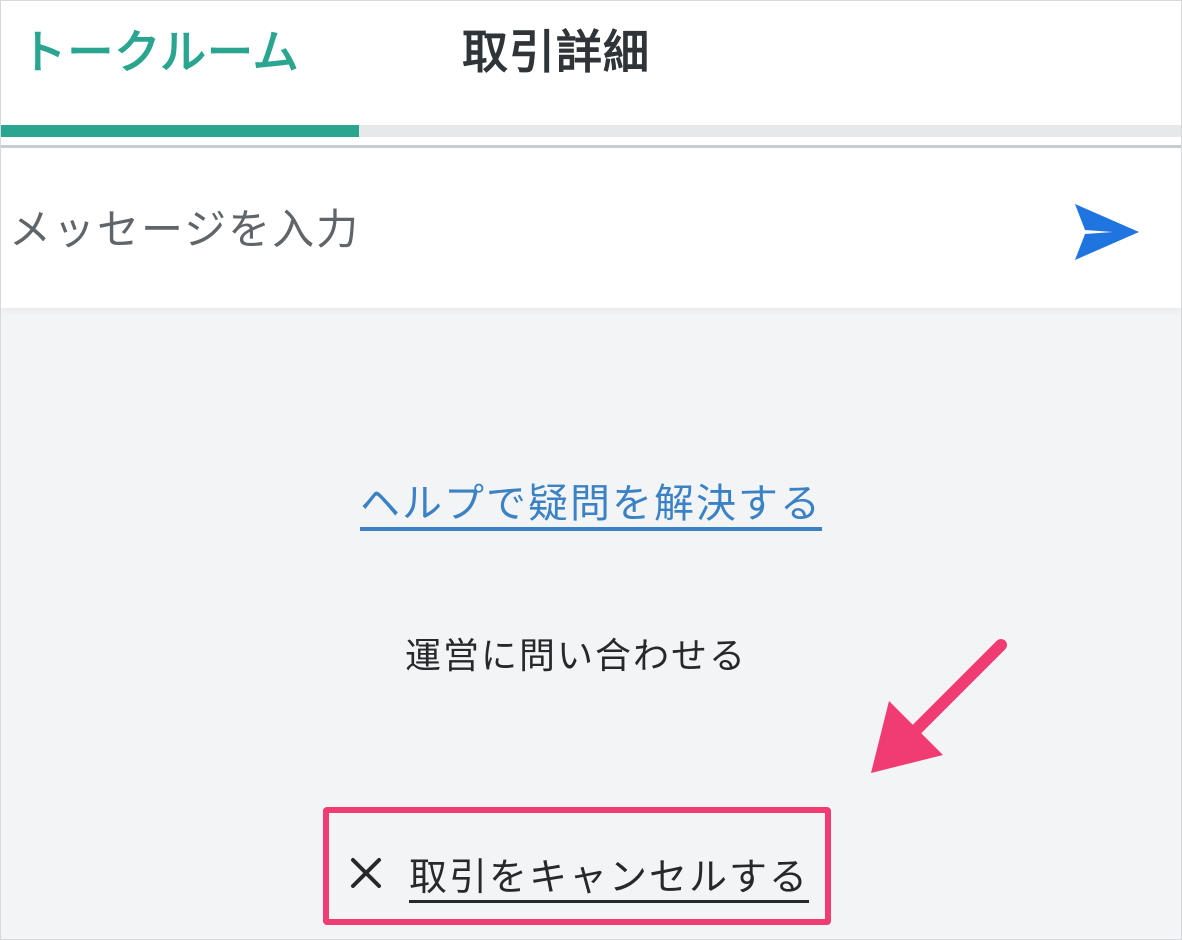 The width and height of the screenshot is (1182, 940). I want to click on active-tab-indicator, so click(180, 131).